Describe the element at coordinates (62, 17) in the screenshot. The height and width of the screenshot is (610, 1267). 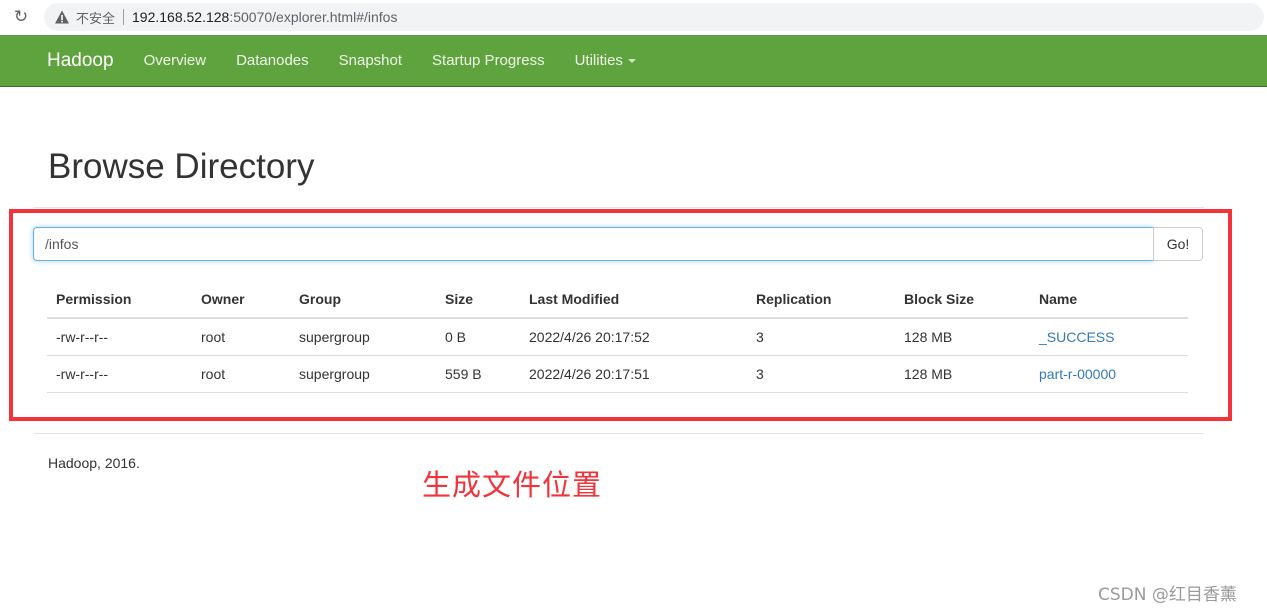
I see `warning-icon` at that location.